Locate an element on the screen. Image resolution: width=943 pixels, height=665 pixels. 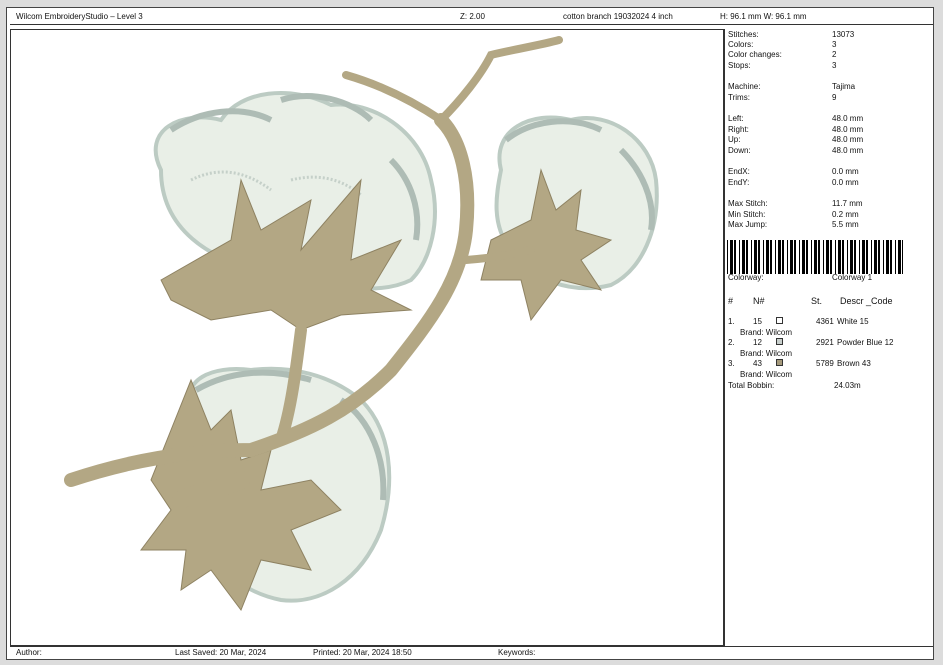
info-row: Right: 48.0 mm is located at coordinates (796, 129).